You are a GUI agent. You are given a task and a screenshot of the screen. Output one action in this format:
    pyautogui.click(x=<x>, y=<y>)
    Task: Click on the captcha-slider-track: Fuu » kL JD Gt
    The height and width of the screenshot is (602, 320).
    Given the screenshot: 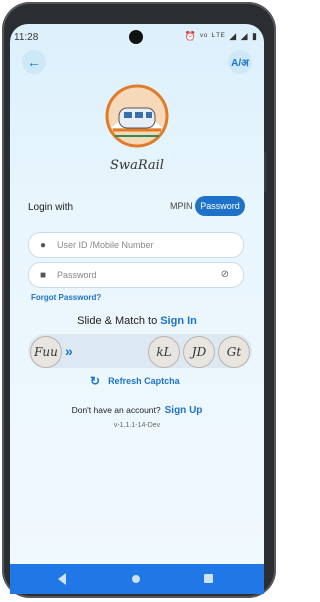 What is the action you would take?
    pyautogui.click(x=140, y=351)
    